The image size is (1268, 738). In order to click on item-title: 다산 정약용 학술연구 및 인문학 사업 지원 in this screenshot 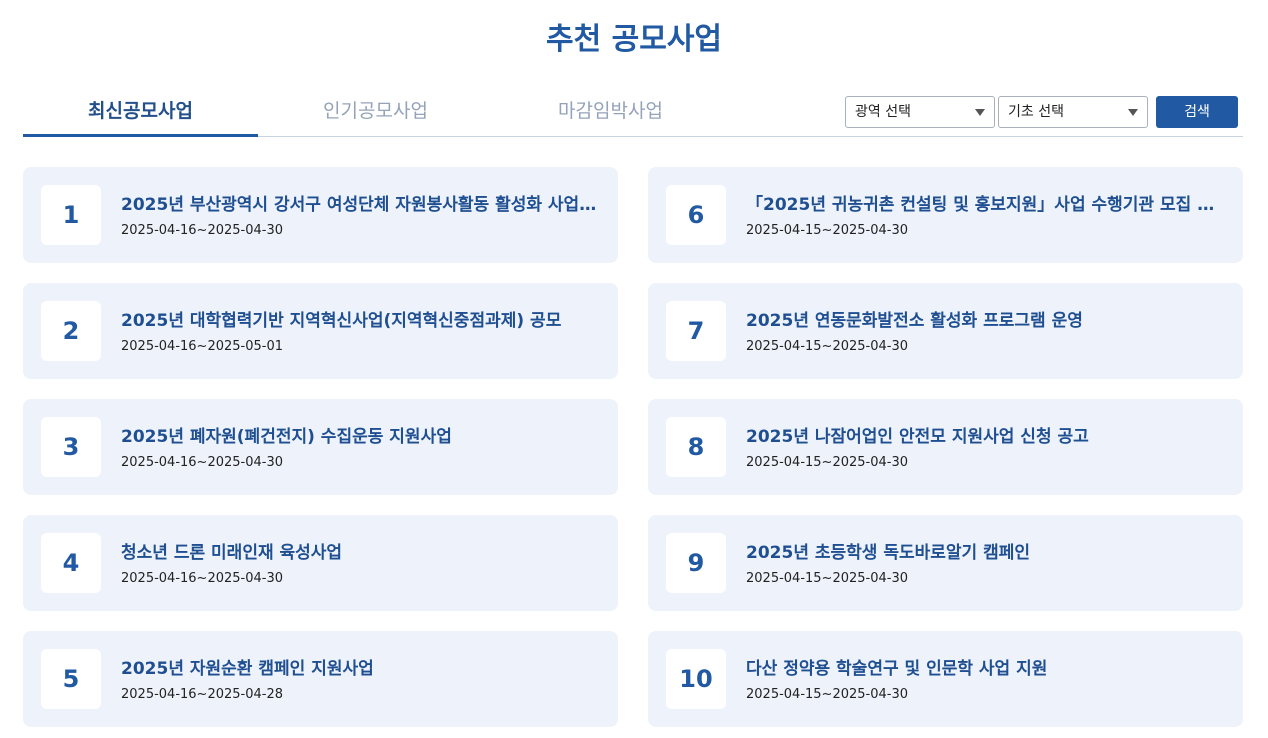, I will do `click(986, 666)`.